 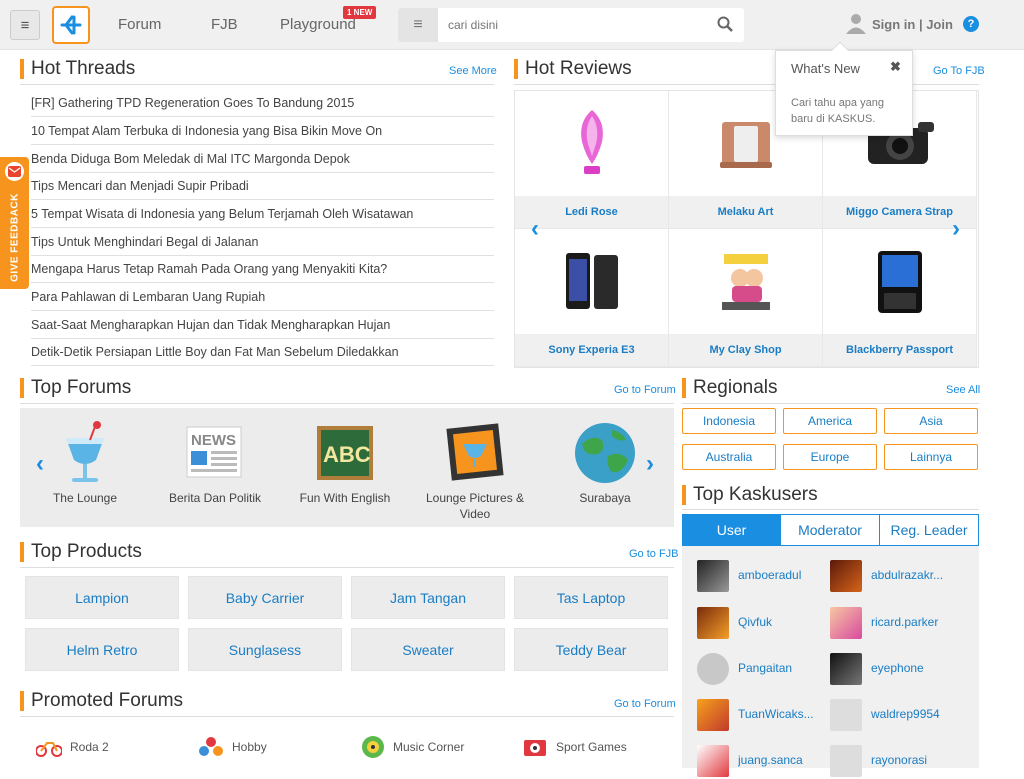 I want to click on reviews-next-arrow: ›, so click(x=956, y=229).